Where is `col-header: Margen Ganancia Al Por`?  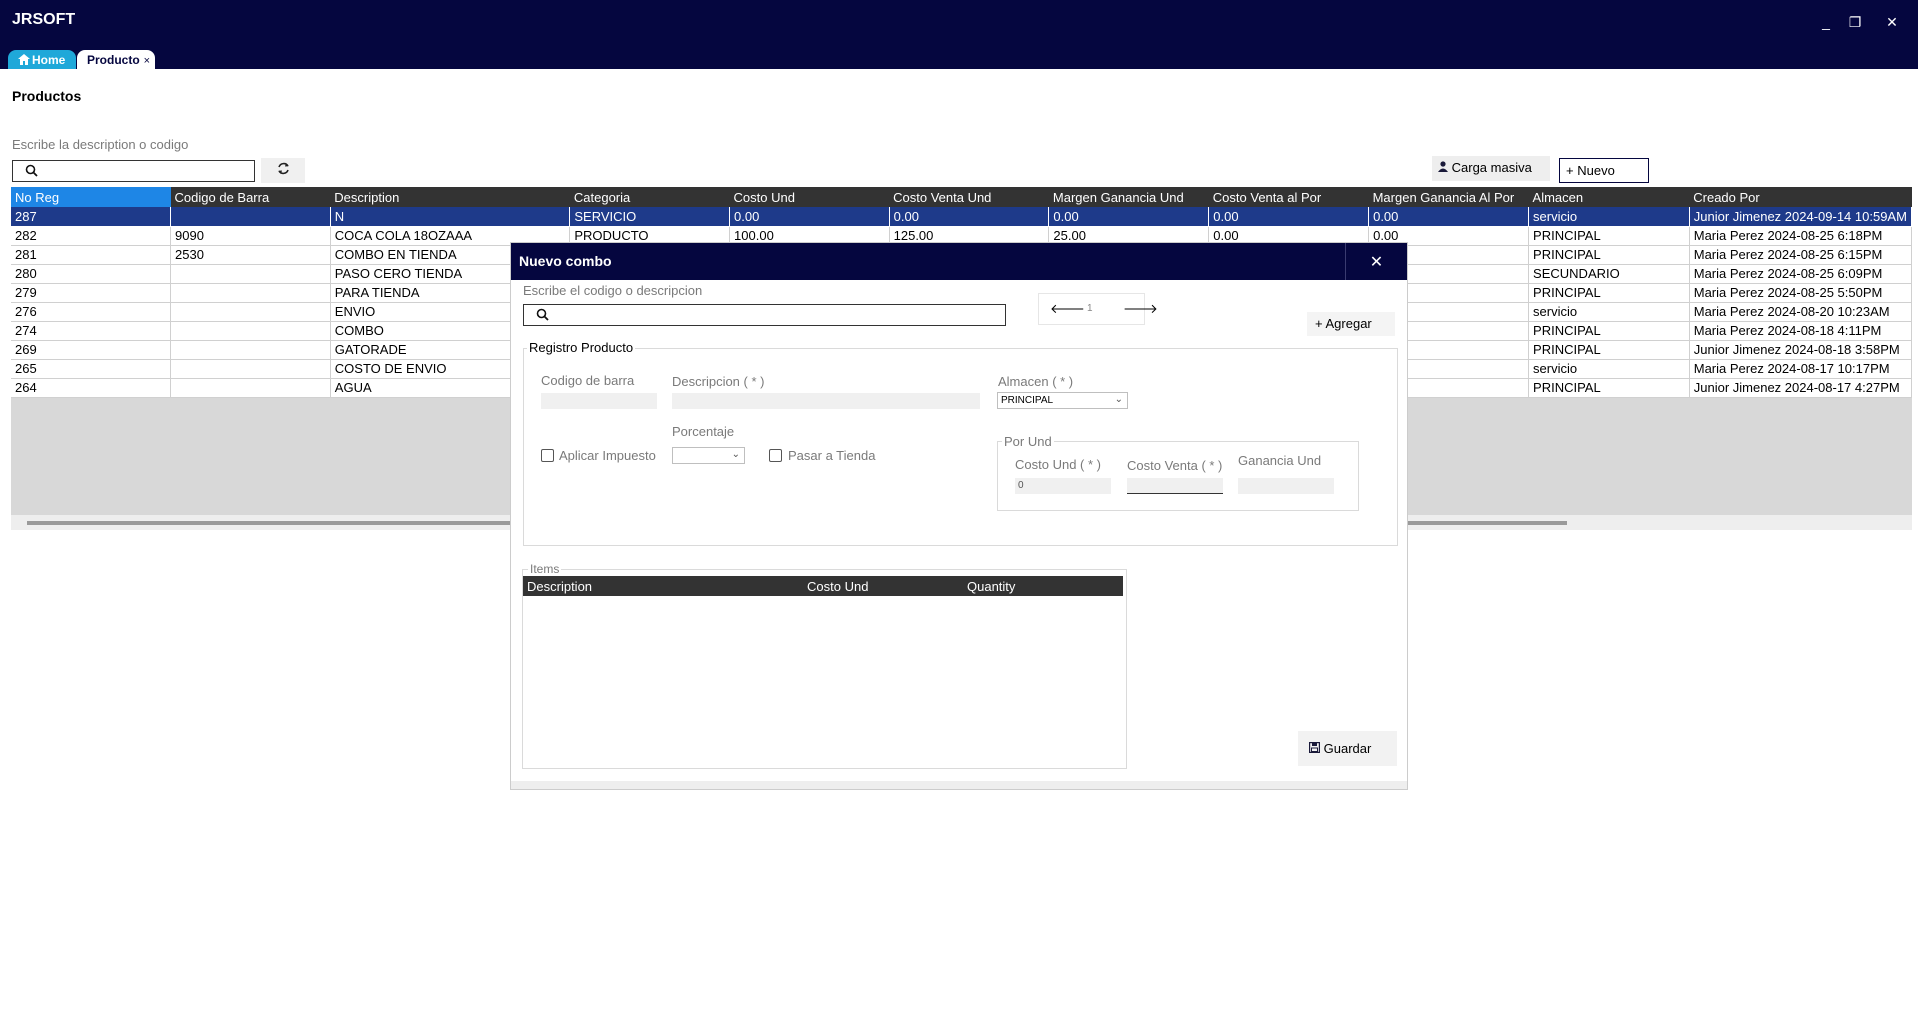 col-header: Margen Ganancia Al Por is located at coordinates (1448, 197).